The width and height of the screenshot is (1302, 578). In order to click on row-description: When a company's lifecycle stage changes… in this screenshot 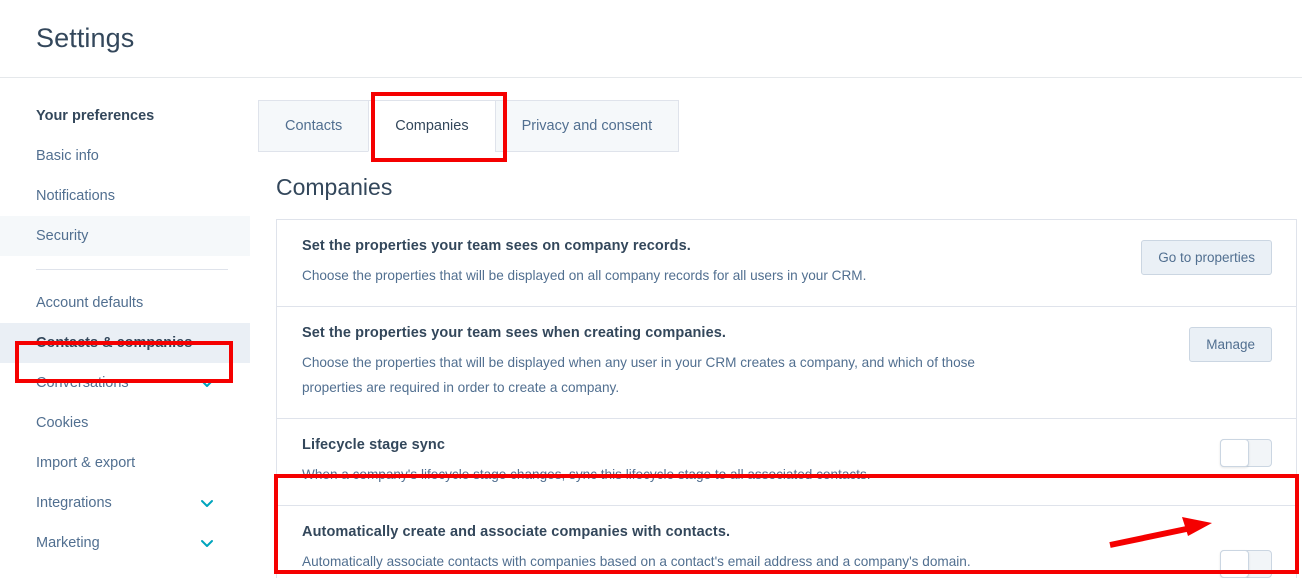, I will do `click(586, 474)`.